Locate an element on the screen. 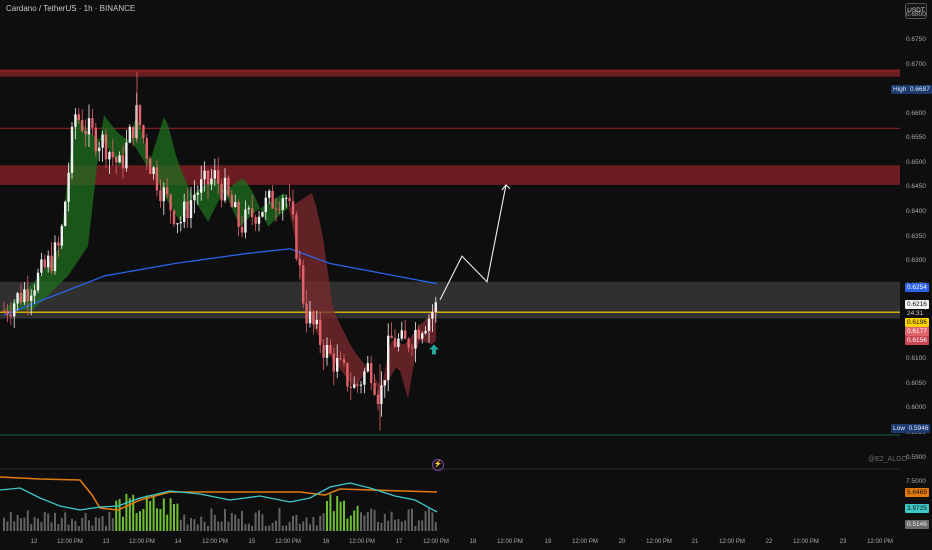  price-tick: 0.6400 is located at coordinates (916, 211).